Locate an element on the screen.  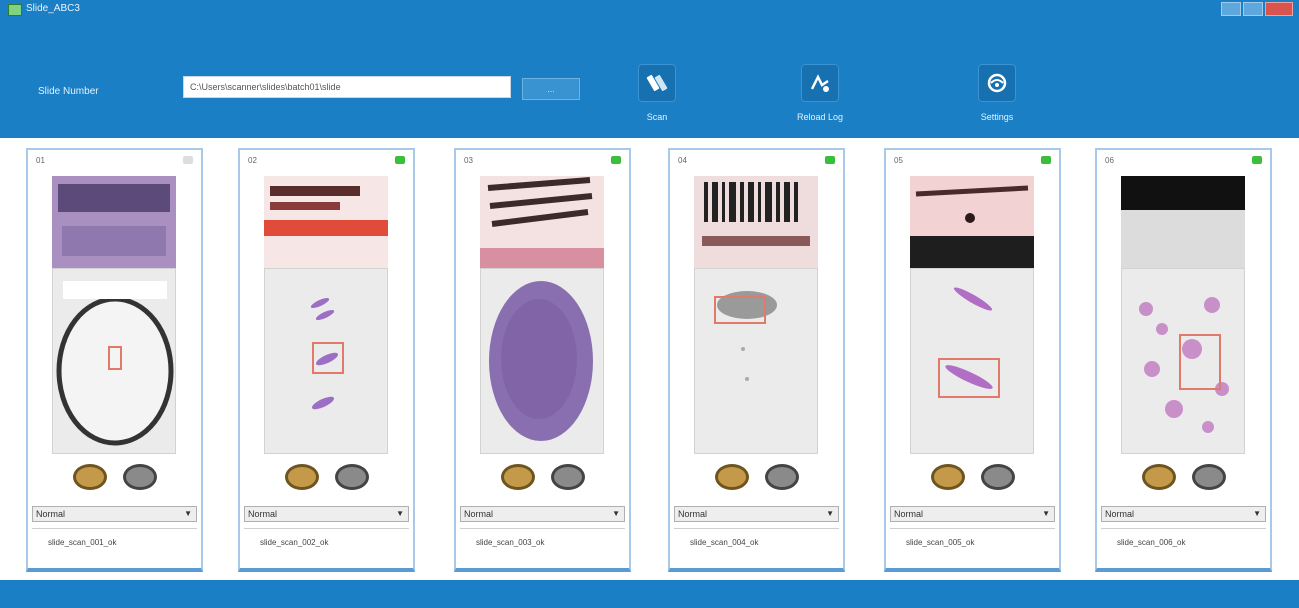
close-button is located at coordinates (1279, 9).